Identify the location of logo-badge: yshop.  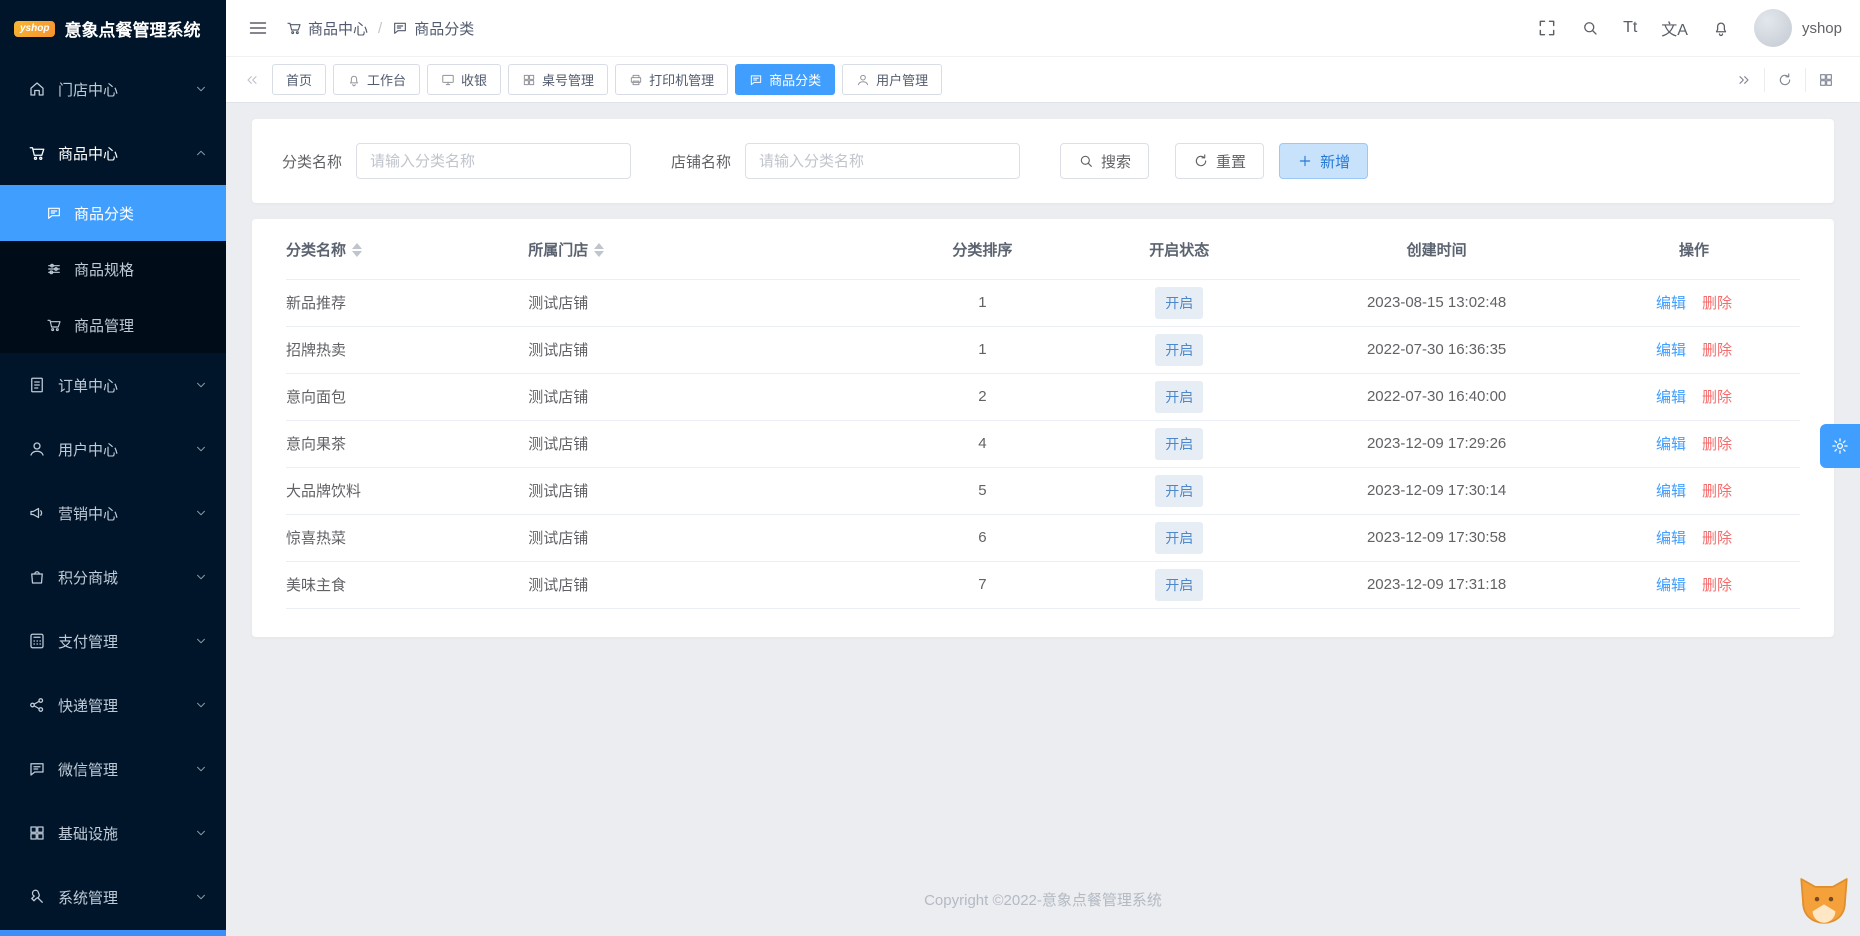
(35, 28).